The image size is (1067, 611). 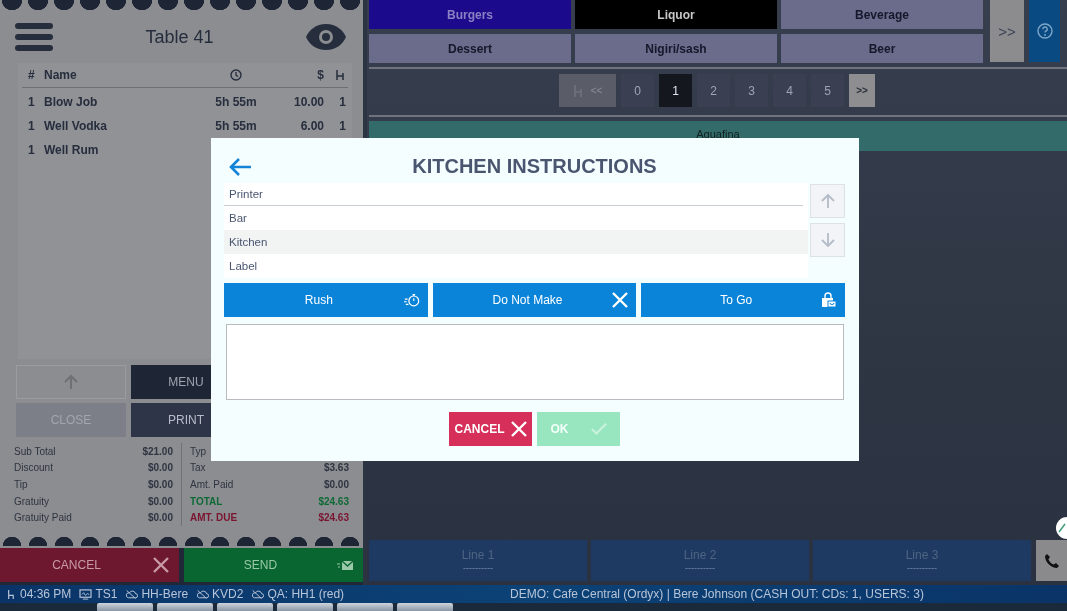 What do you see at coordinates (228, 594) in the screenshot?
I see `status-text: KVD2` at bounding box center [228, 594].